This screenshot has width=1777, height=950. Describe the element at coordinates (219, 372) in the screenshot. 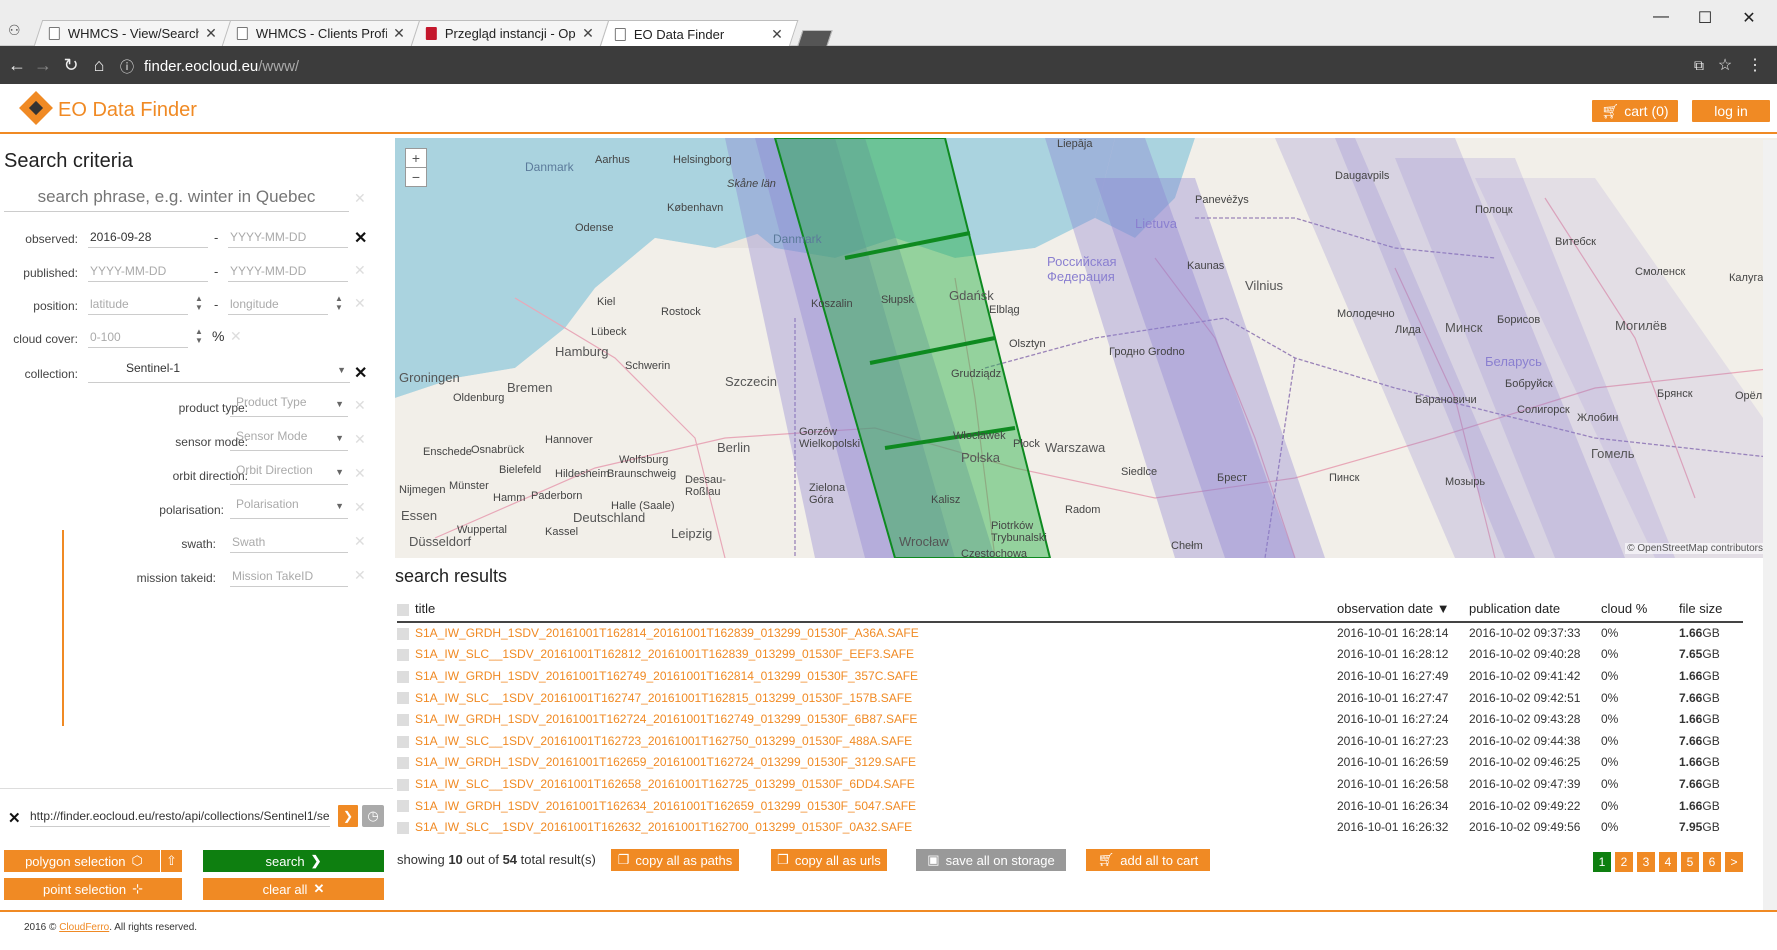

I see `collection-select: Sentinel-1 ▼` at that location.